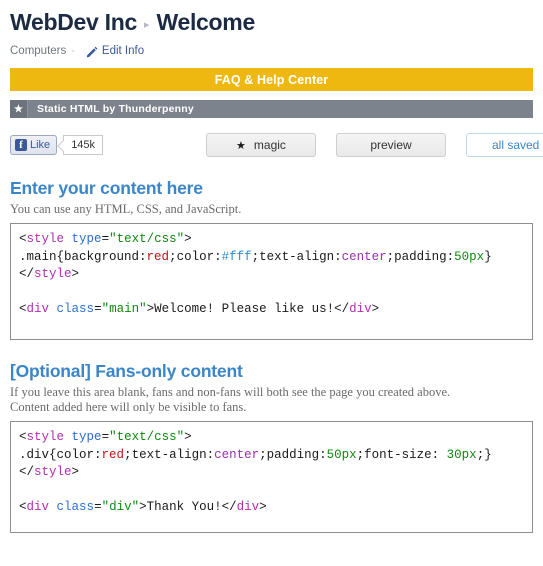  What do you see at coordinates (517, 145) in the screenshot?
I see `save-status-label: all saved :)` at bounding box center [517, 145].